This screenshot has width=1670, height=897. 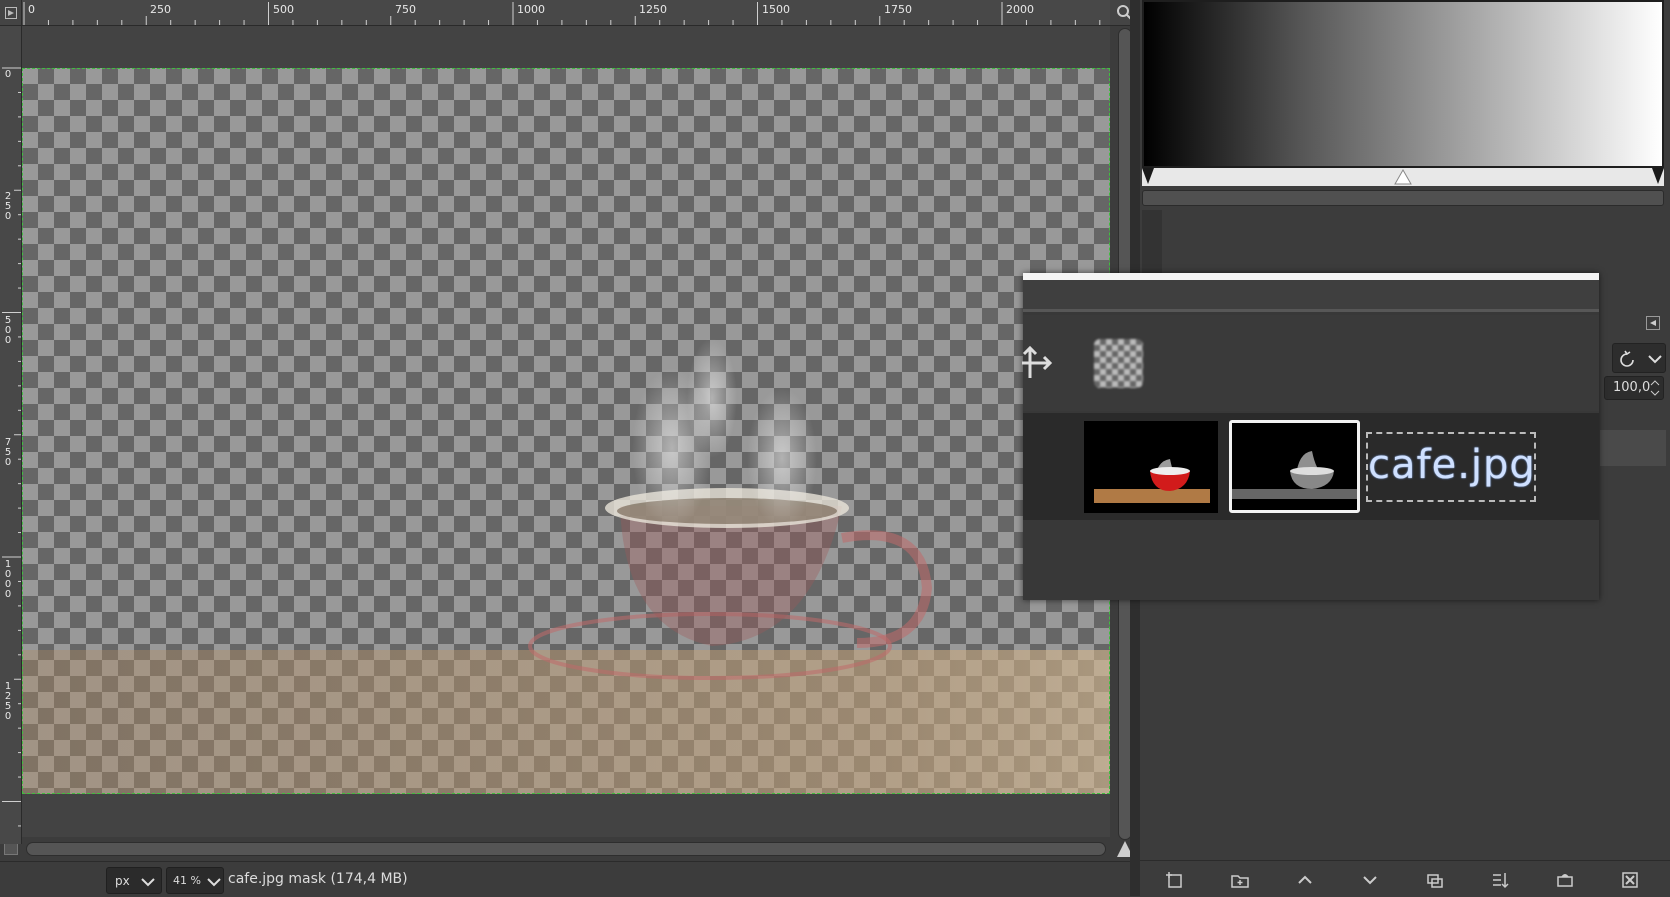 I want to click on new-layer-icon, so click(x=1175, y=880).